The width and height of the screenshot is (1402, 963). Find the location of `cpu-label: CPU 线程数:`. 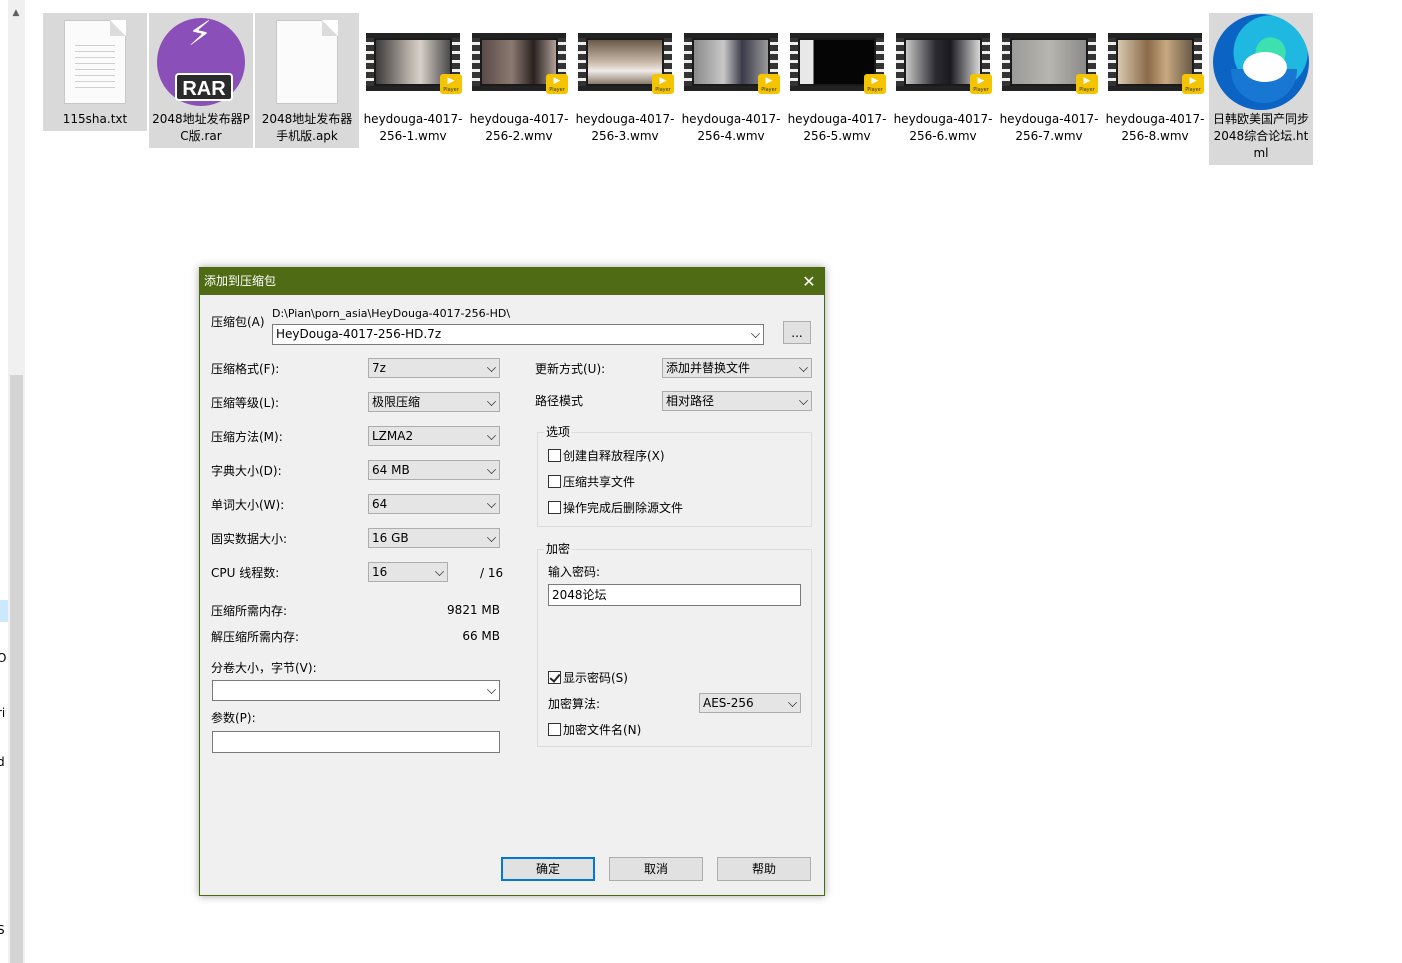

cpu-label: CPU 线程数: is located at coordinates (245, 573).